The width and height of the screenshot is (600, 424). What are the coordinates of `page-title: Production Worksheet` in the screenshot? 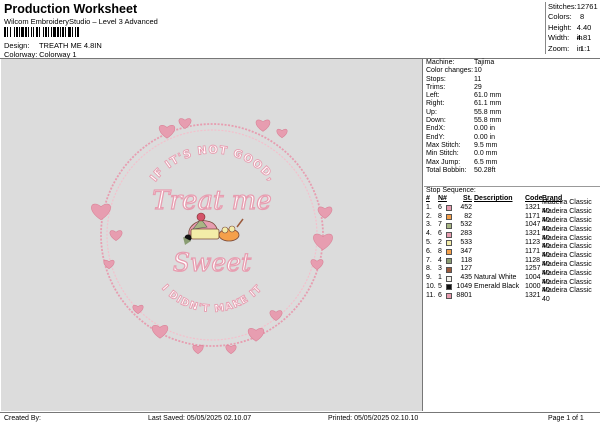 It's located at (71, 9).